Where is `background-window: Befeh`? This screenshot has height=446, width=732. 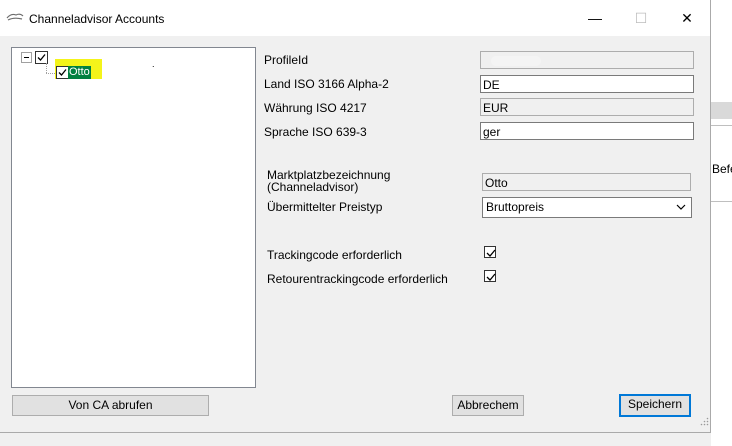
background-window: Befeh is located at coordinates (721, 223).